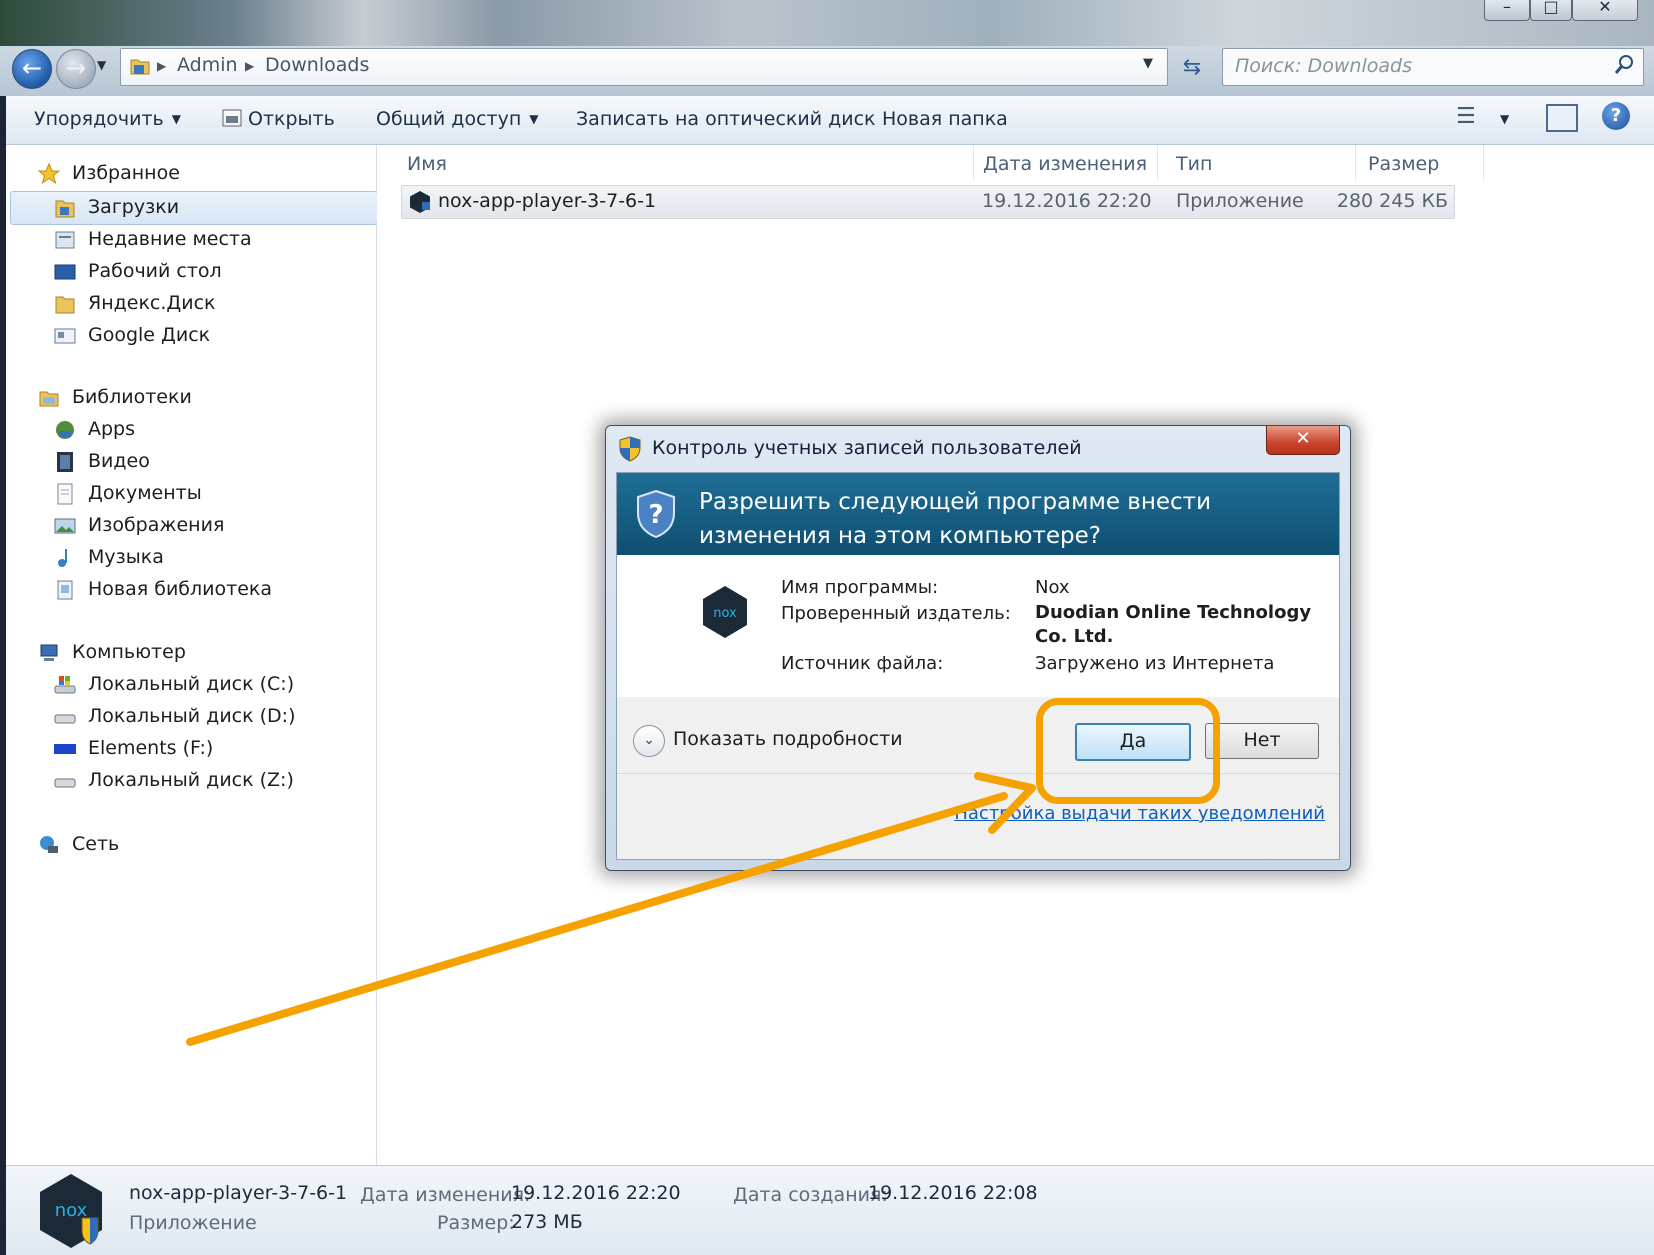  I want to click on open-icon, so click(232, 118).